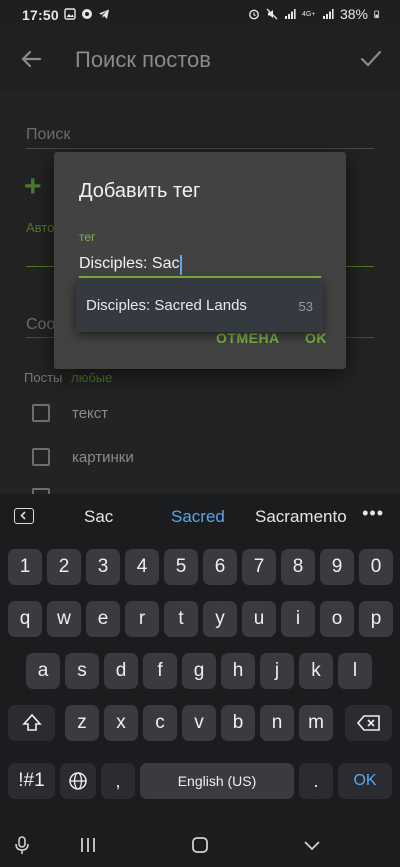 The width and height of the screenshot is (400, 867). What do you see at coordinates (272, 14) in the screenshot?
I see `mute-icon` at bounding box center [272, 14].